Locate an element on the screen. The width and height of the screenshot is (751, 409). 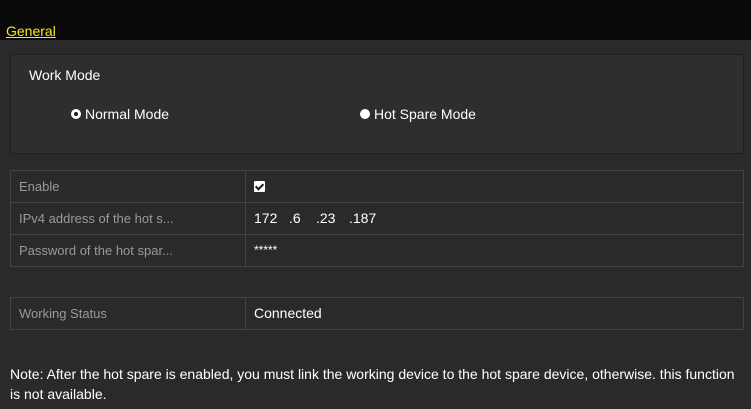
normal-mode-label: Normal Mode is located at coordinates (127, 114).